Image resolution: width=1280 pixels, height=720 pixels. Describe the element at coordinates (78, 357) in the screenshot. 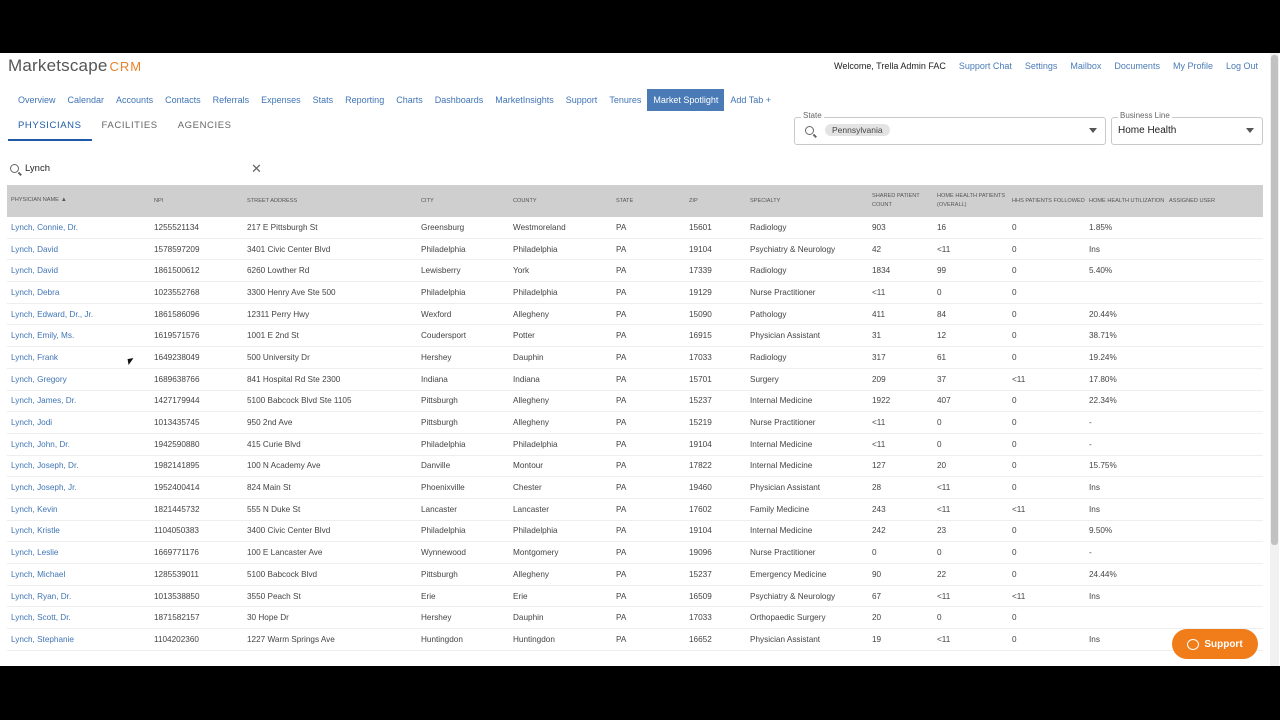

I see `physician-name-link: Lynch, Frank` at that location.